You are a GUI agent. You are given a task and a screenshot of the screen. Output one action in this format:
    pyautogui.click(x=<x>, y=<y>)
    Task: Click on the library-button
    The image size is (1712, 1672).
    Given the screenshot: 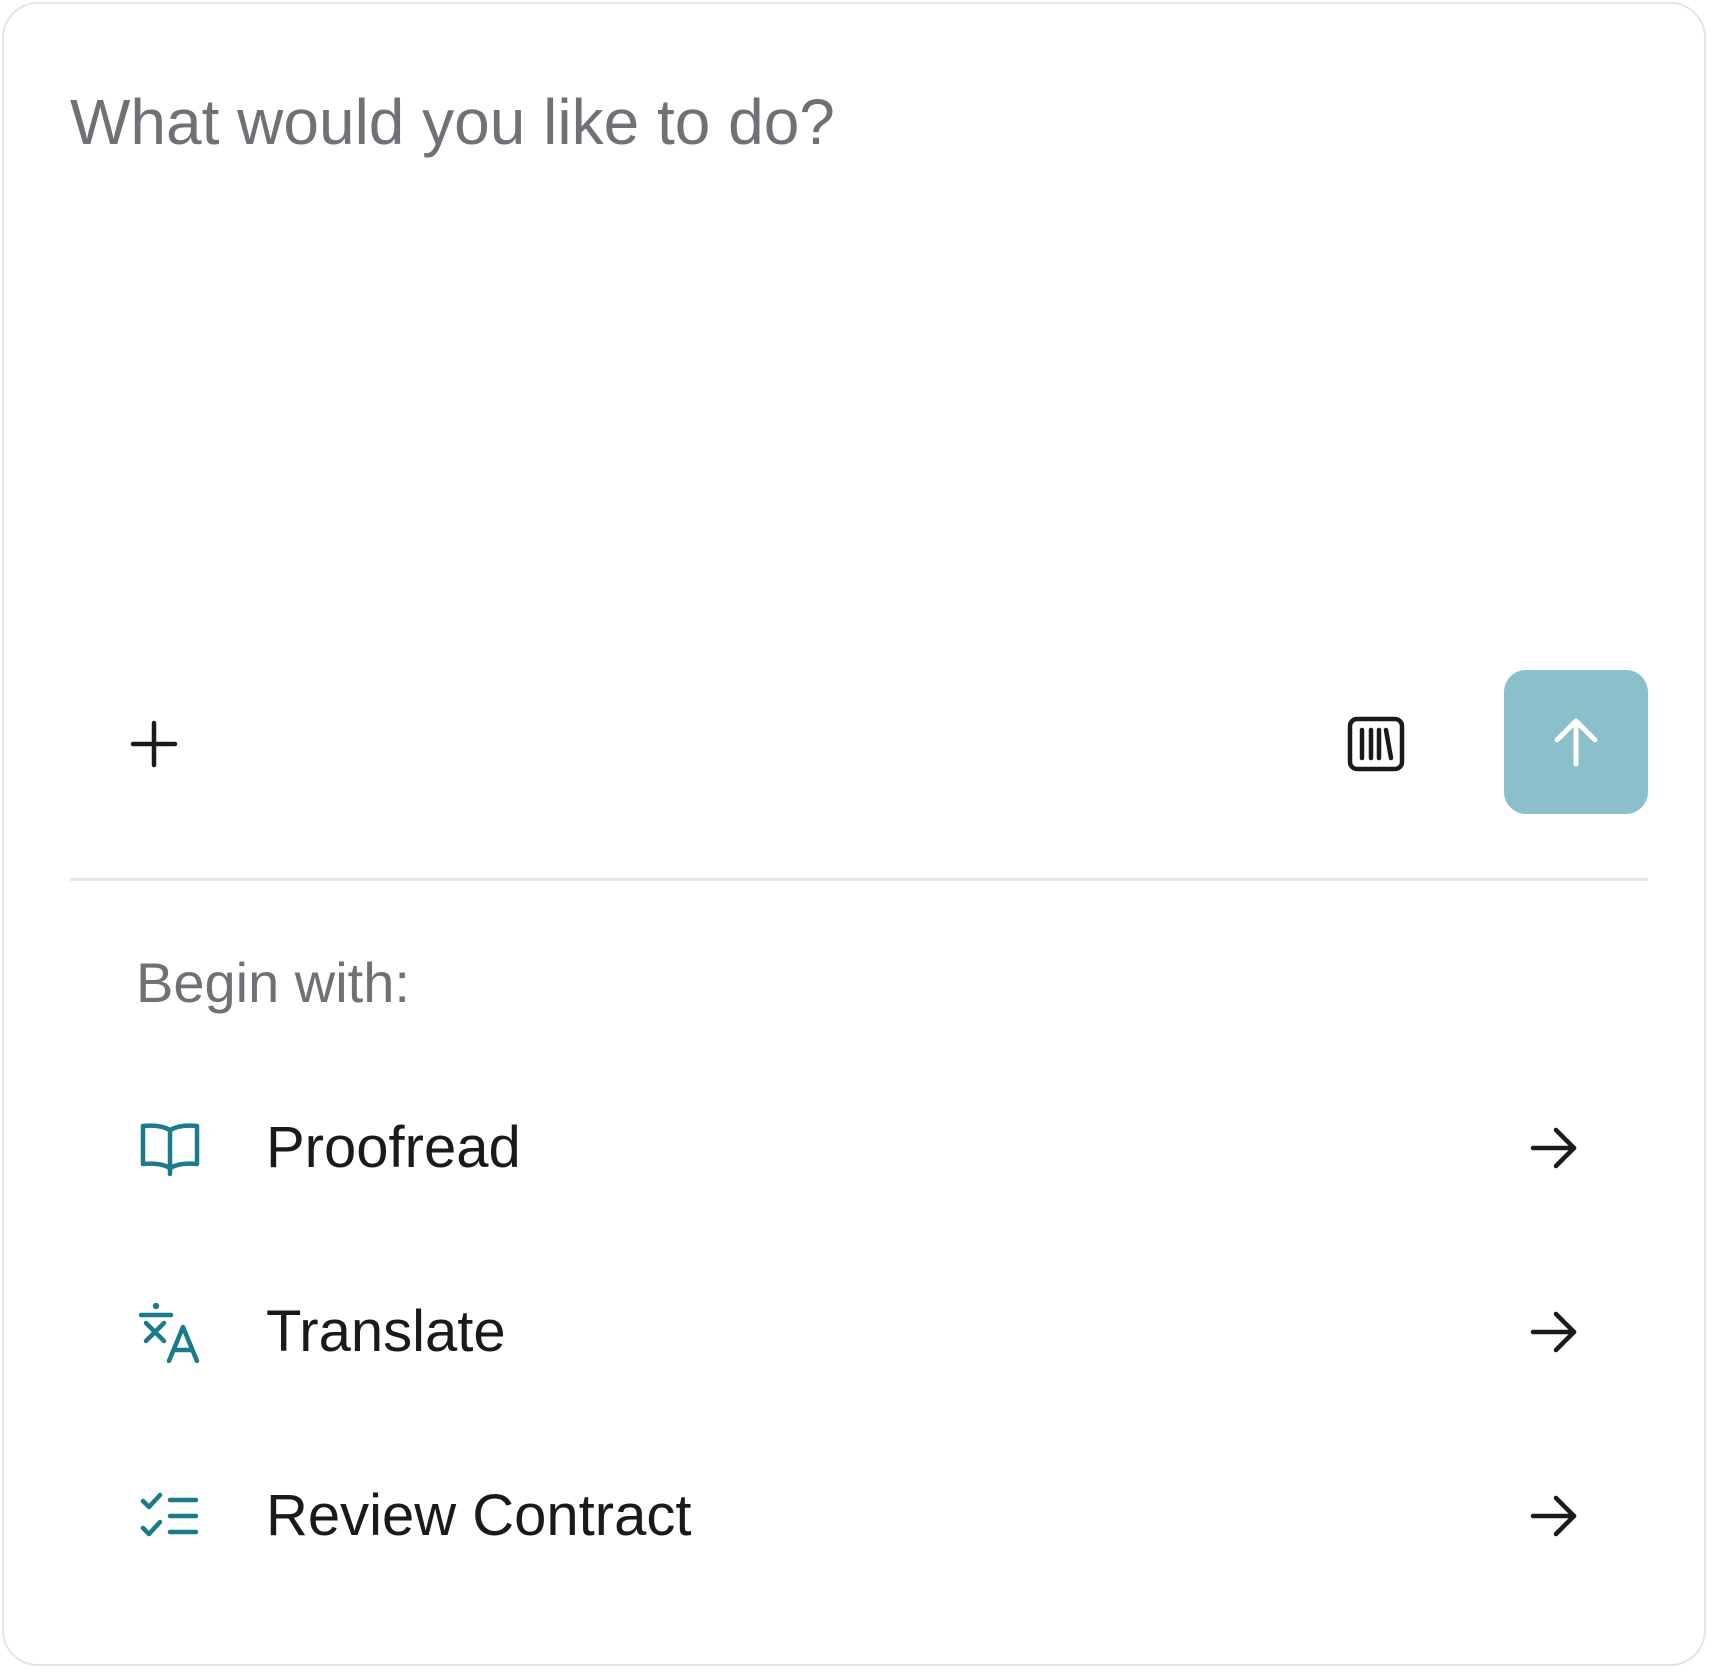 What is the action you would take?
    pyautogui.click(x=1376, y=744)
    